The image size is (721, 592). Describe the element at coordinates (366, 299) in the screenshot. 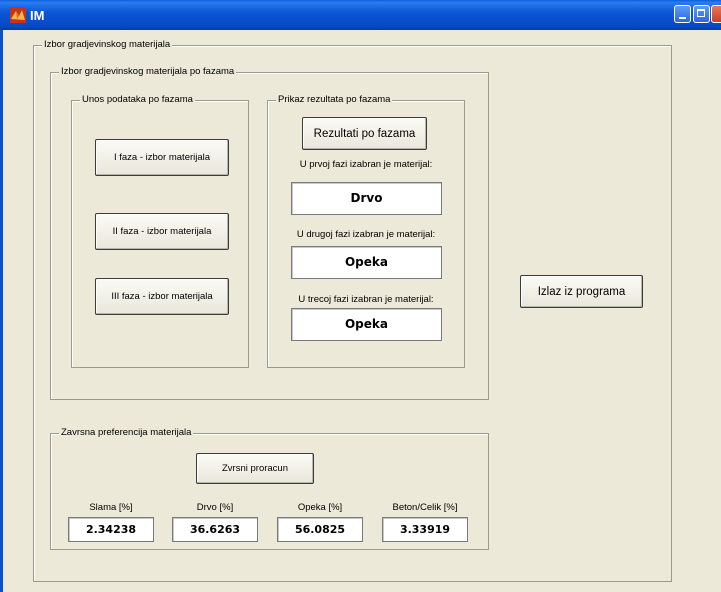

I see `phase-3-result-label: U trecoj fazi izabran je materijal:` at that location.